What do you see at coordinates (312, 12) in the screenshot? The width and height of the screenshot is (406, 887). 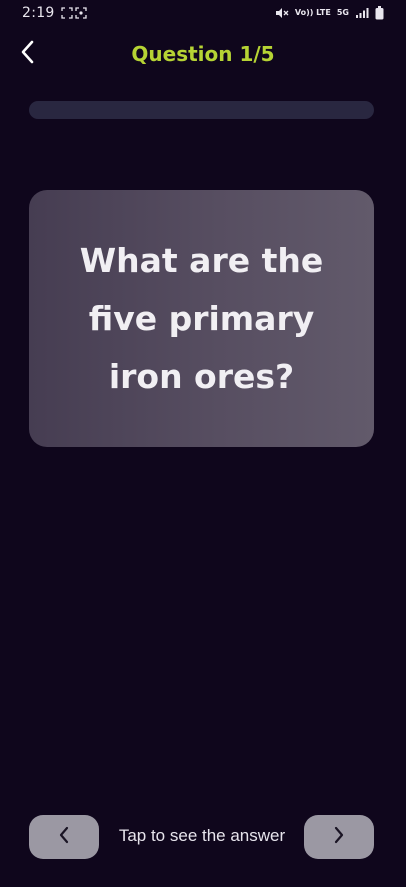 I see `volte-indicator: Vo)) LTE` at bounding box center [312, 12].